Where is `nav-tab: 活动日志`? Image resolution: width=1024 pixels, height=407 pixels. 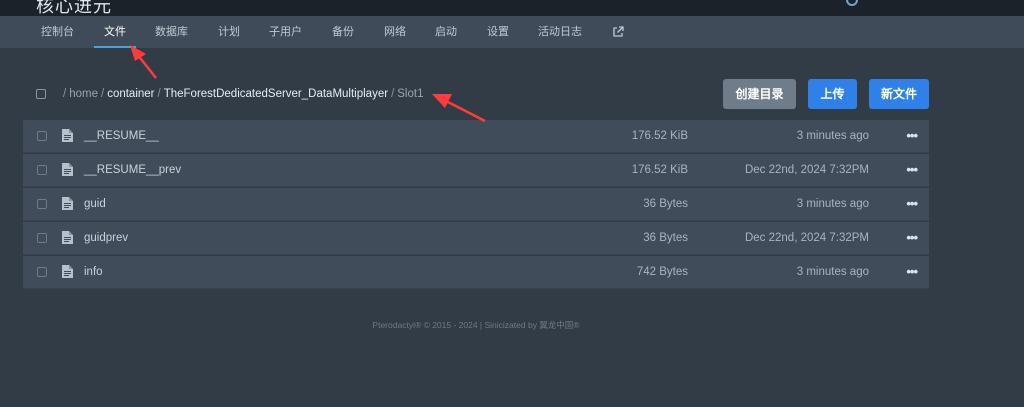
nav-tab: 活动日志 is located at coordinates (560, 32).